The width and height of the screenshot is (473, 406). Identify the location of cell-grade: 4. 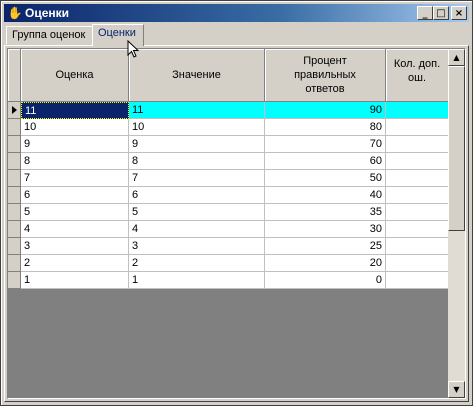
(75, 229).